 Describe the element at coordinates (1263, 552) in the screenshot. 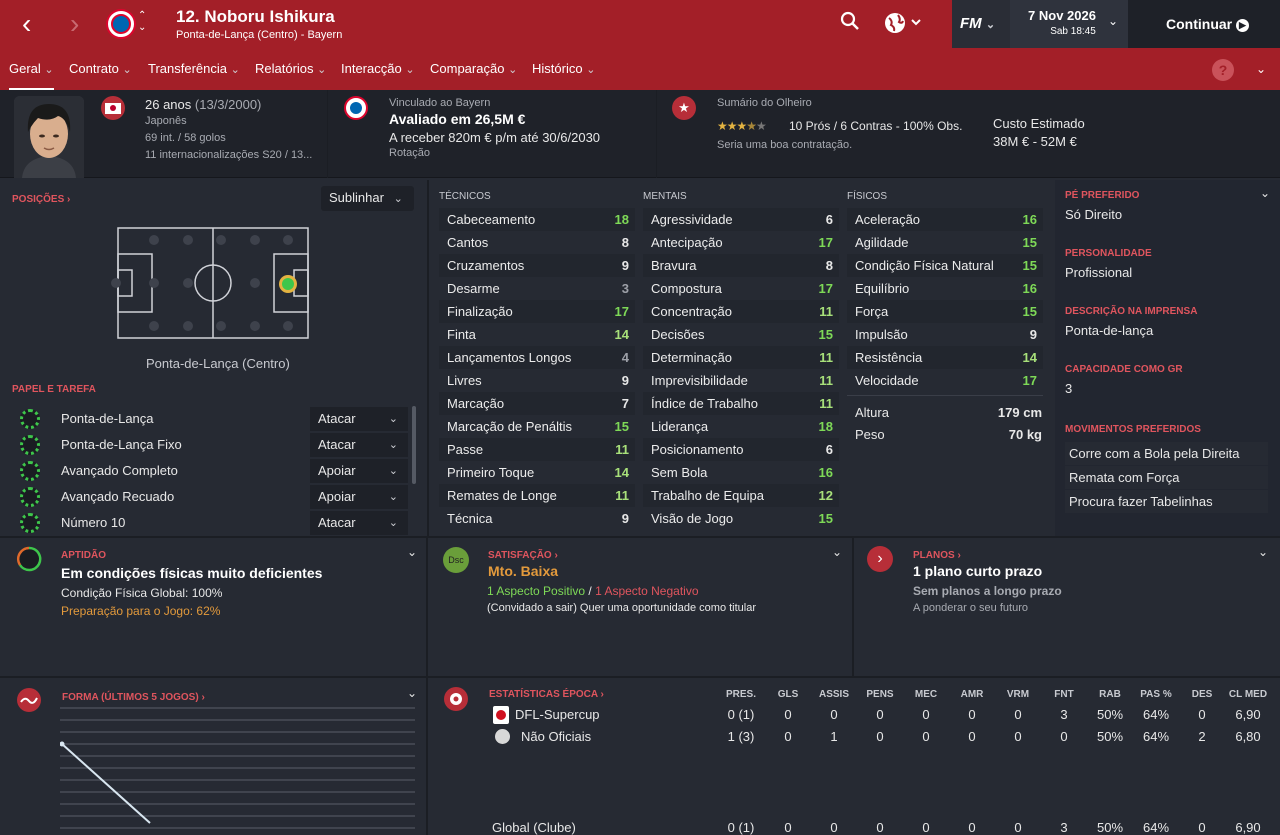

I see `plans-collapse-chevron-icon: ⌄` at that location.